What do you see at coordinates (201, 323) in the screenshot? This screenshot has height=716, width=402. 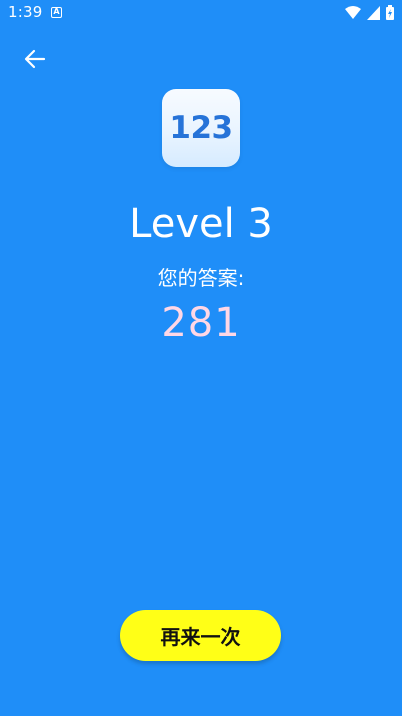 I see `answer-value: 281` at bounding box center [201, 323].